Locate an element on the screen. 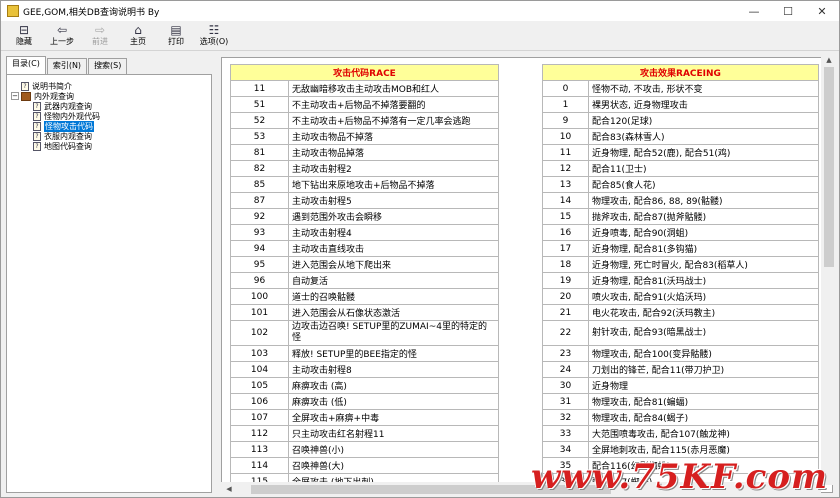 The width and height of the screenshot is (840, 498). help-topic-icon: ? is located at coordinates (37, 136).